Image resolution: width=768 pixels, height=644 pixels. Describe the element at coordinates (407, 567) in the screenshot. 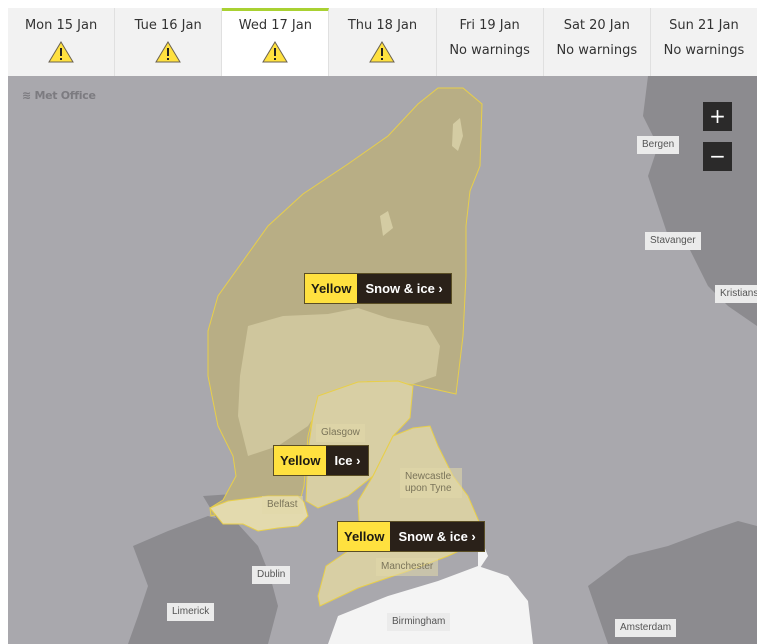

I see `city-label-manchester: Manchester` at that location.